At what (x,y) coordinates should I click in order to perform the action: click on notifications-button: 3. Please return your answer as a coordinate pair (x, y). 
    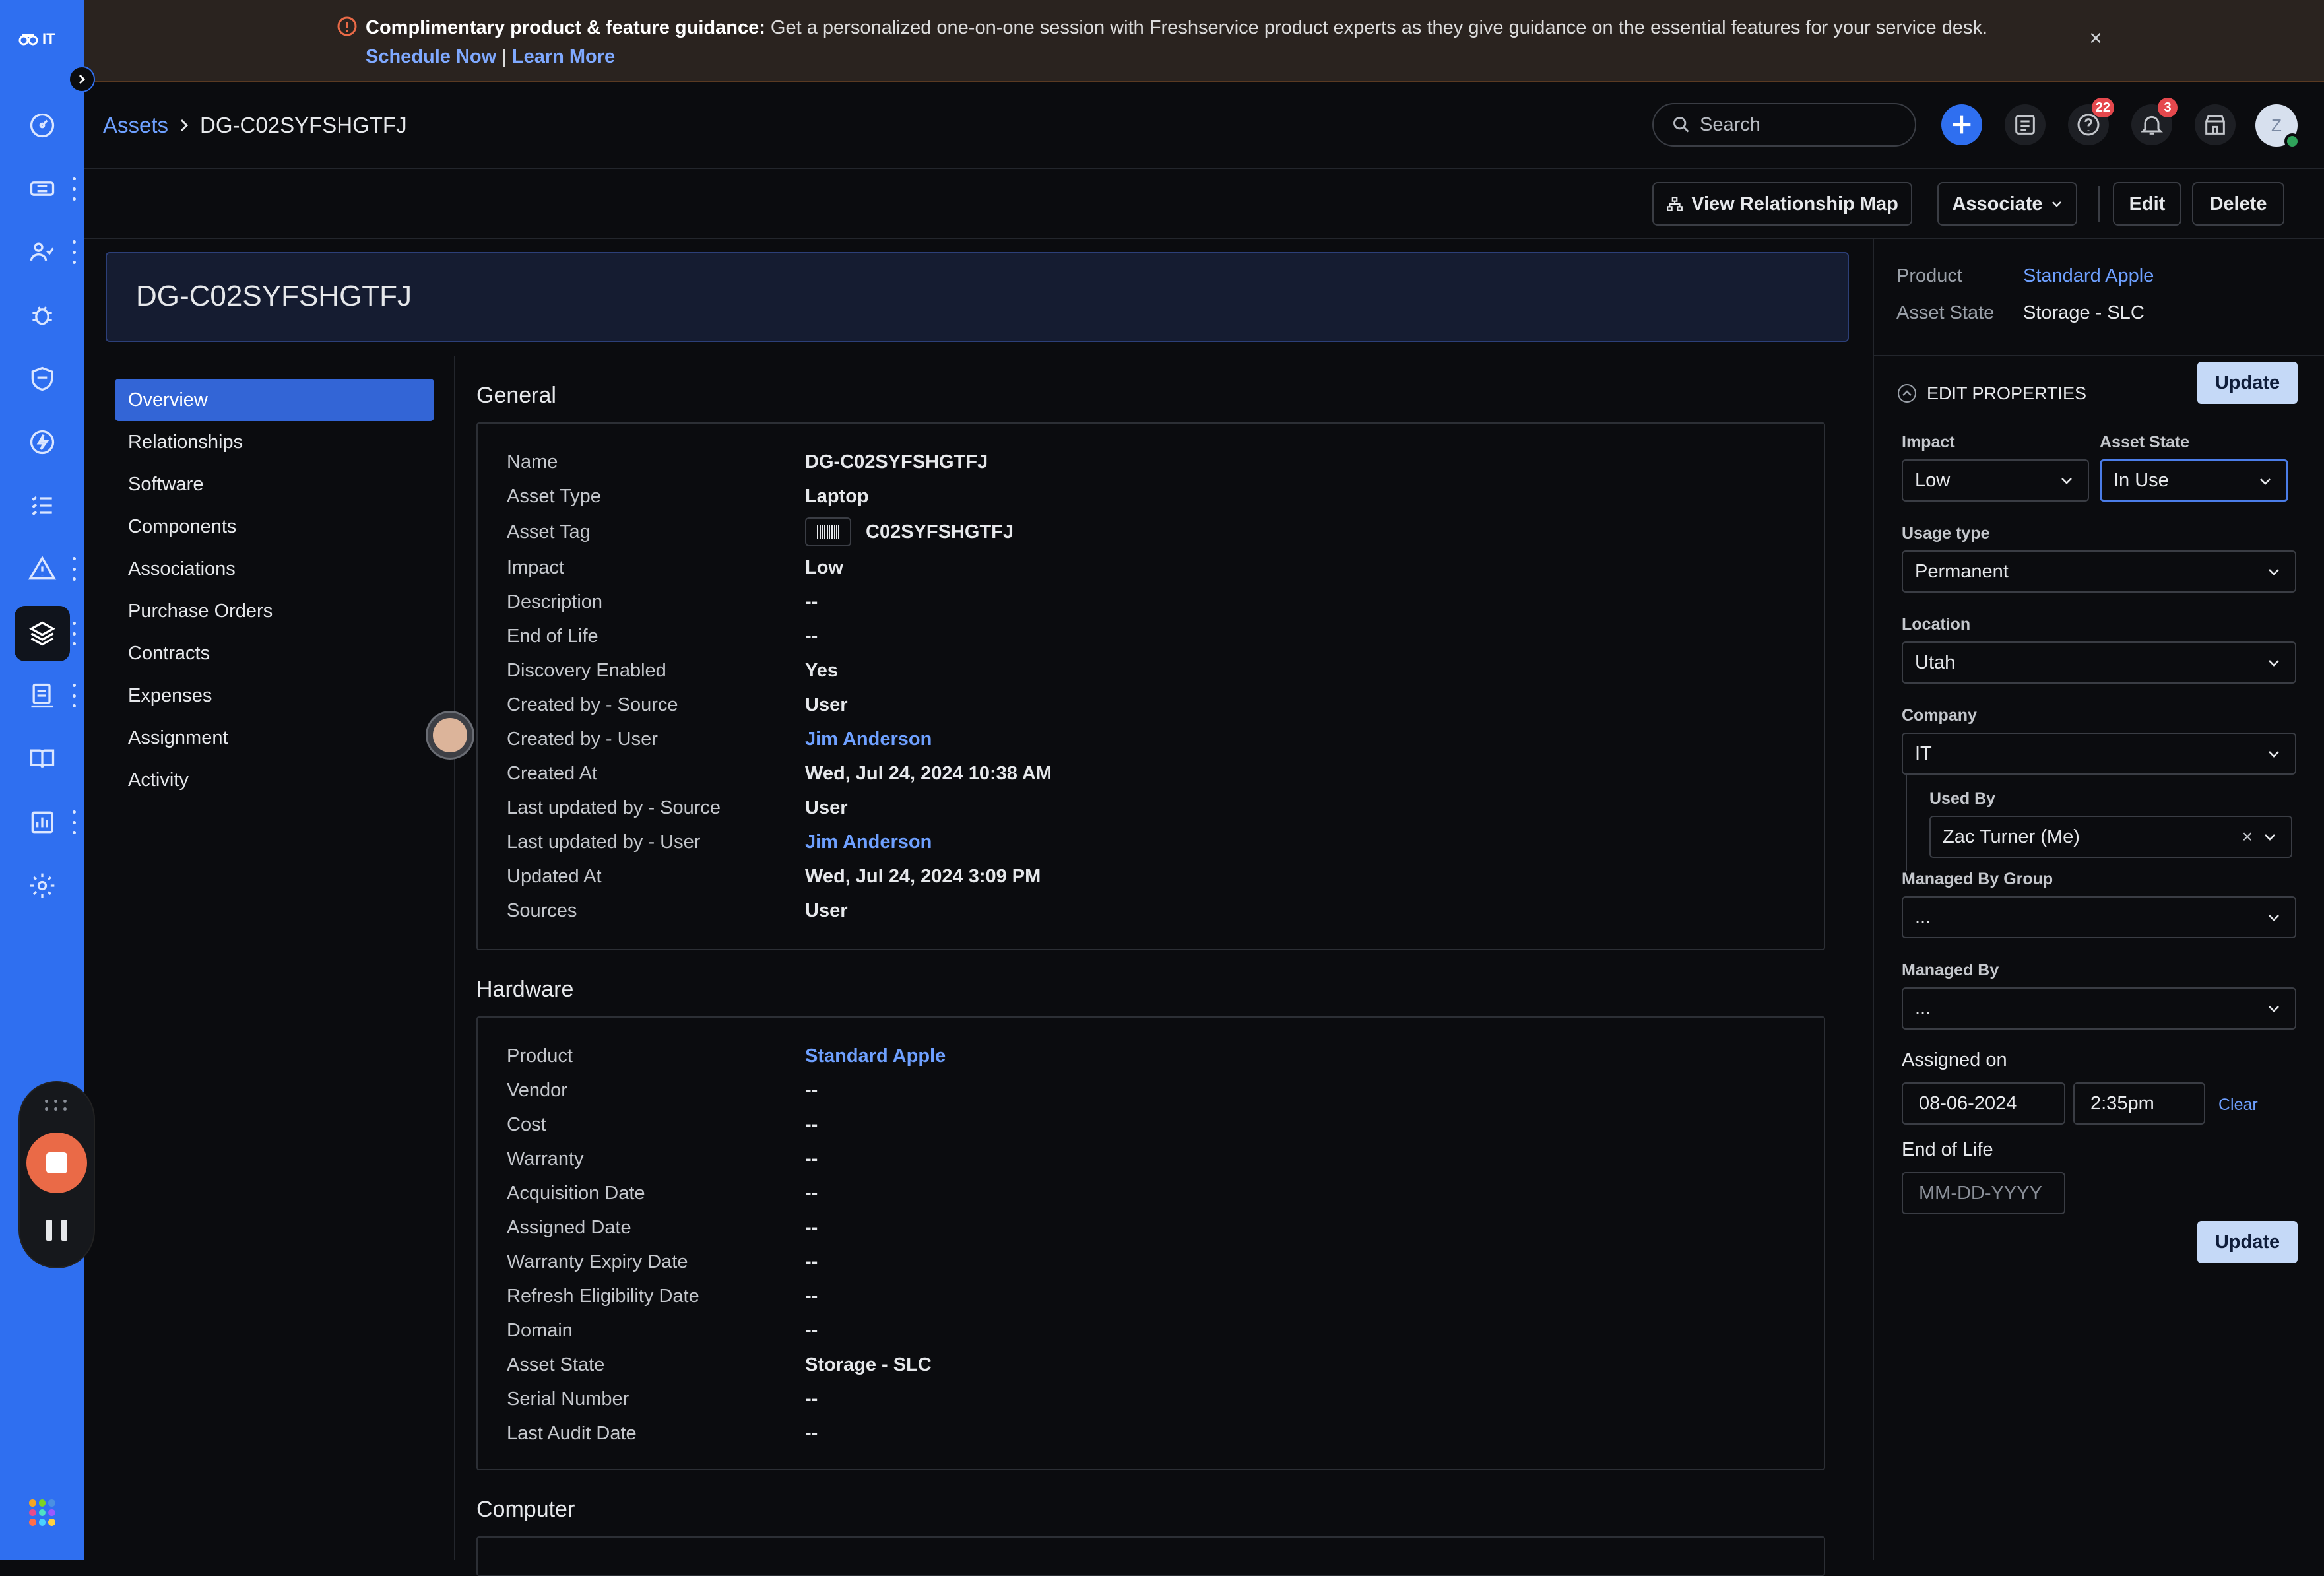
    Looking at the image, I should click on (2154, 121).